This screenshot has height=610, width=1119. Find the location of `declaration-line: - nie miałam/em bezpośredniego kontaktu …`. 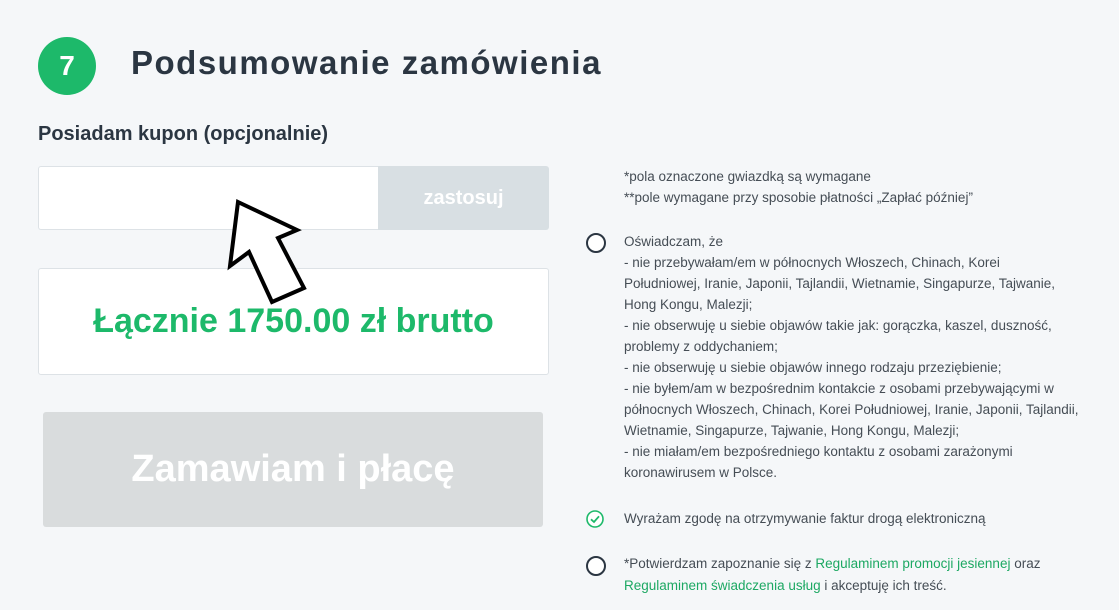

declaration-line: - nie miałam/em bezpośredniego kontaktu … is located at coordinates (818, 451).